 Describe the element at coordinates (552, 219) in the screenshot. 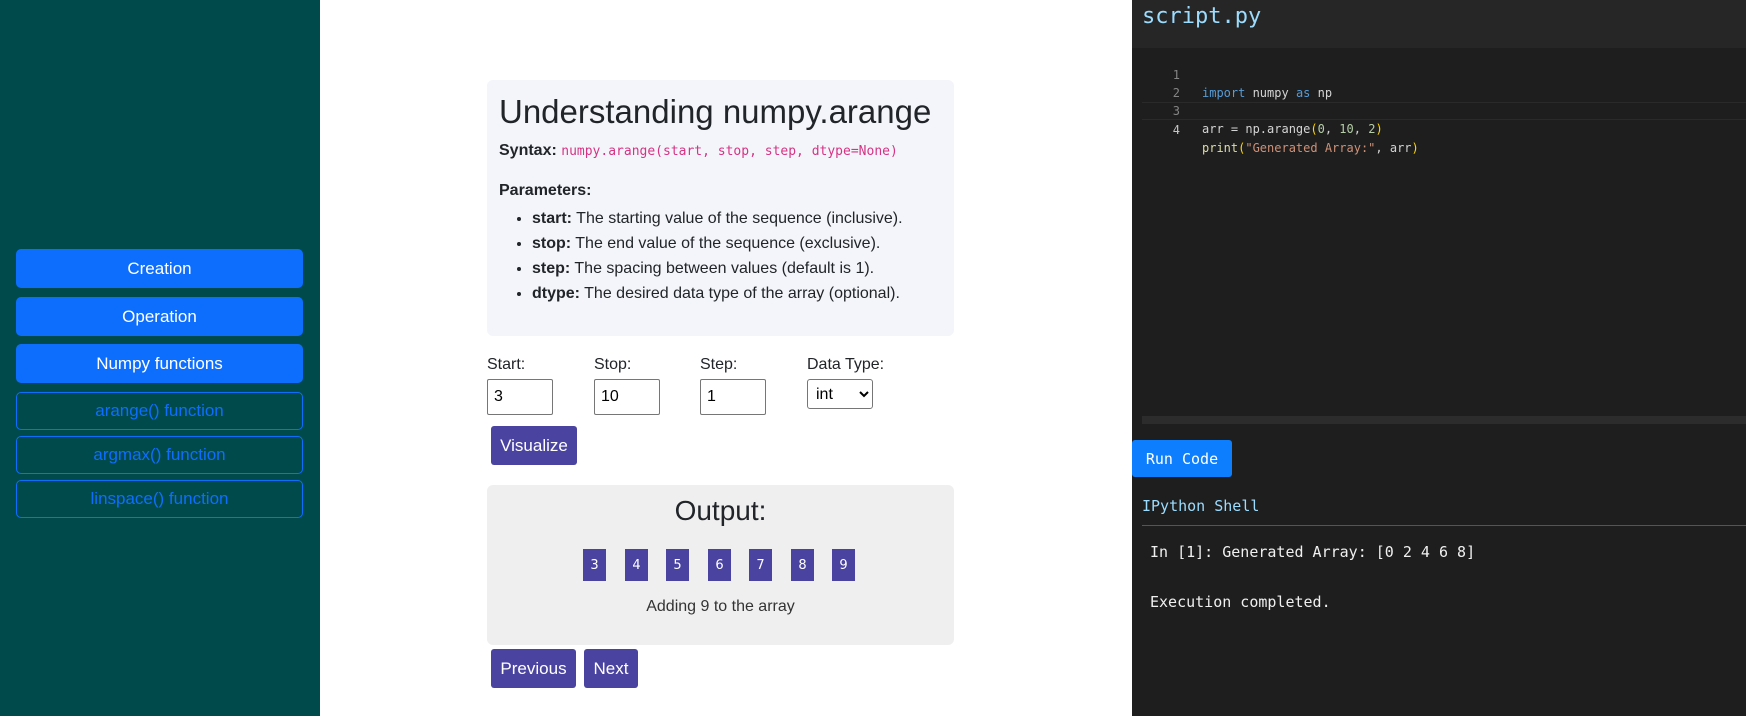

I see `param-name: start:` at that location.